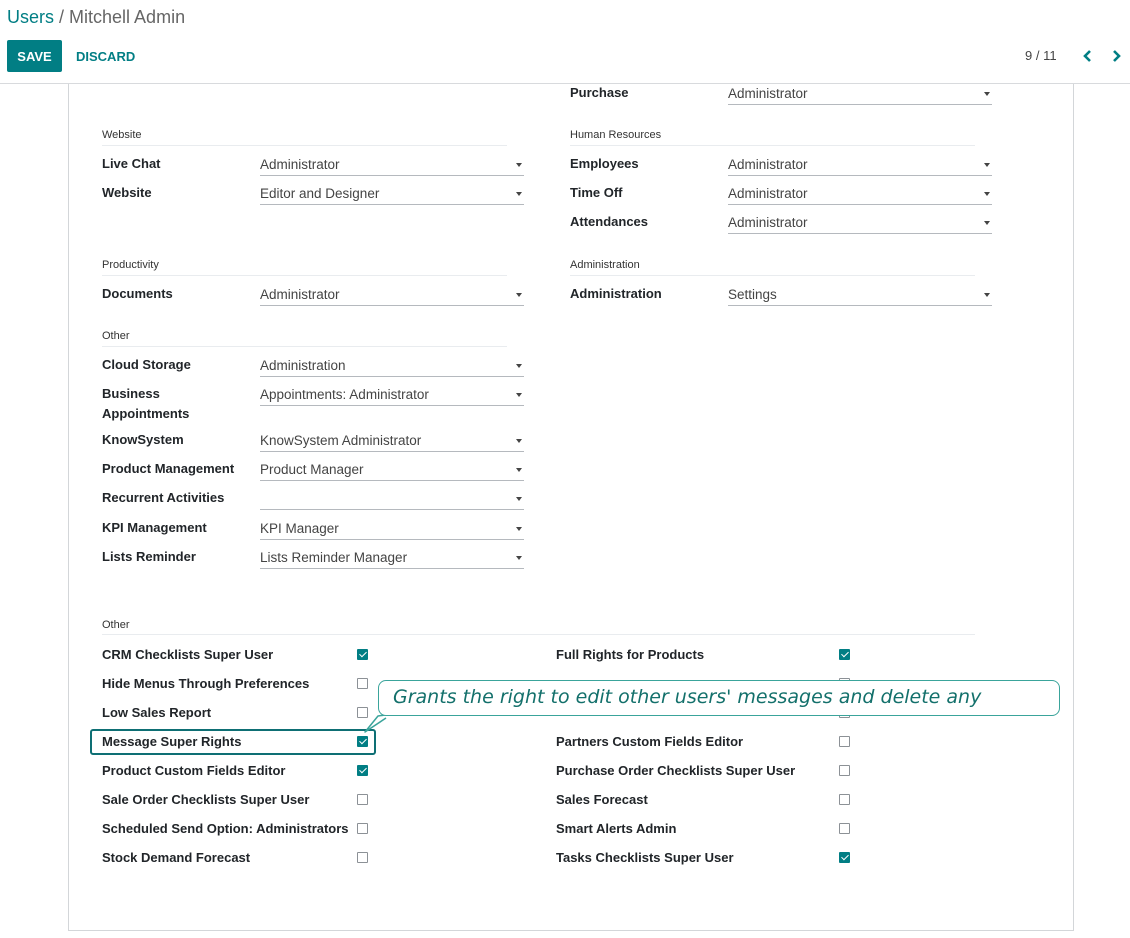 The image size is (1130, 938). Describe the element at coordinates (206, 799) in the screenshot. I see `checkbox-label: Sale Order Checklists Super User` at that location.